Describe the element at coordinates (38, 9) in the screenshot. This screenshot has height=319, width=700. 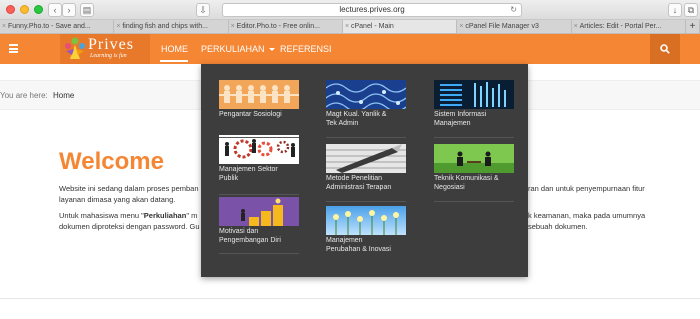
I see `zoom-window-button` at that location.